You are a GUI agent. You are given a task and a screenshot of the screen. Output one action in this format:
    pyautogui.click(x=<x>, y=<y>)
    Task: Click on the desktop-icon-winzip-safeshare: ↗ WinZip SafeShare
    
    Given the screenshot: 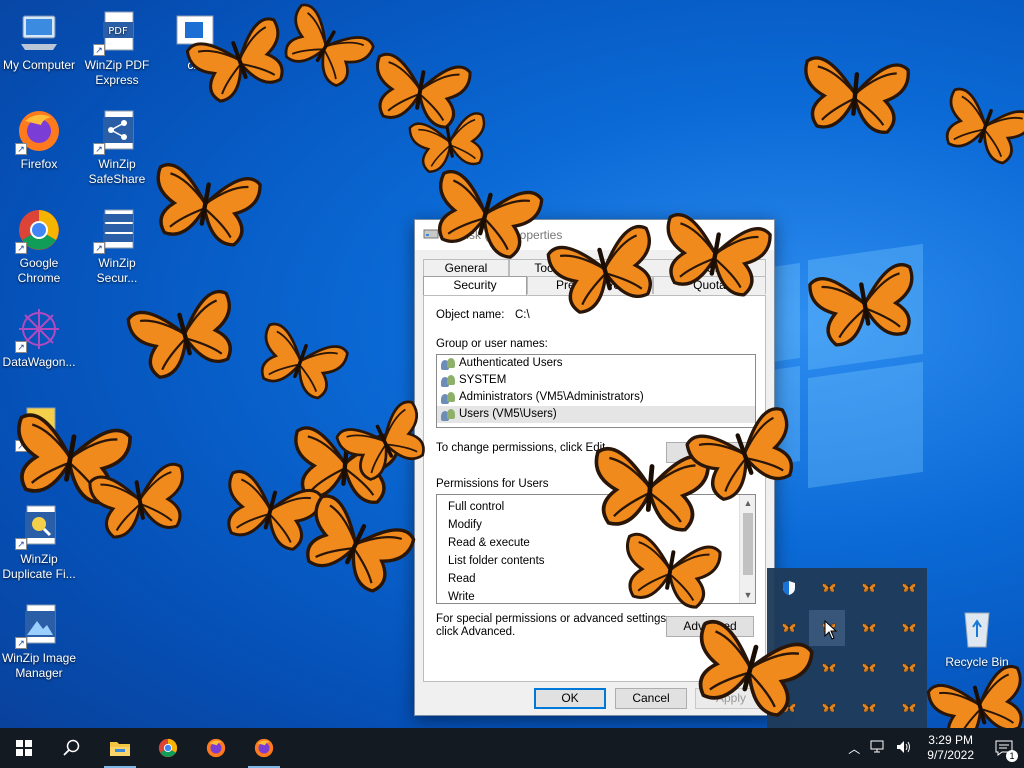 What is the action you would take?
    pyautogui.click(x=117, y=147)
    